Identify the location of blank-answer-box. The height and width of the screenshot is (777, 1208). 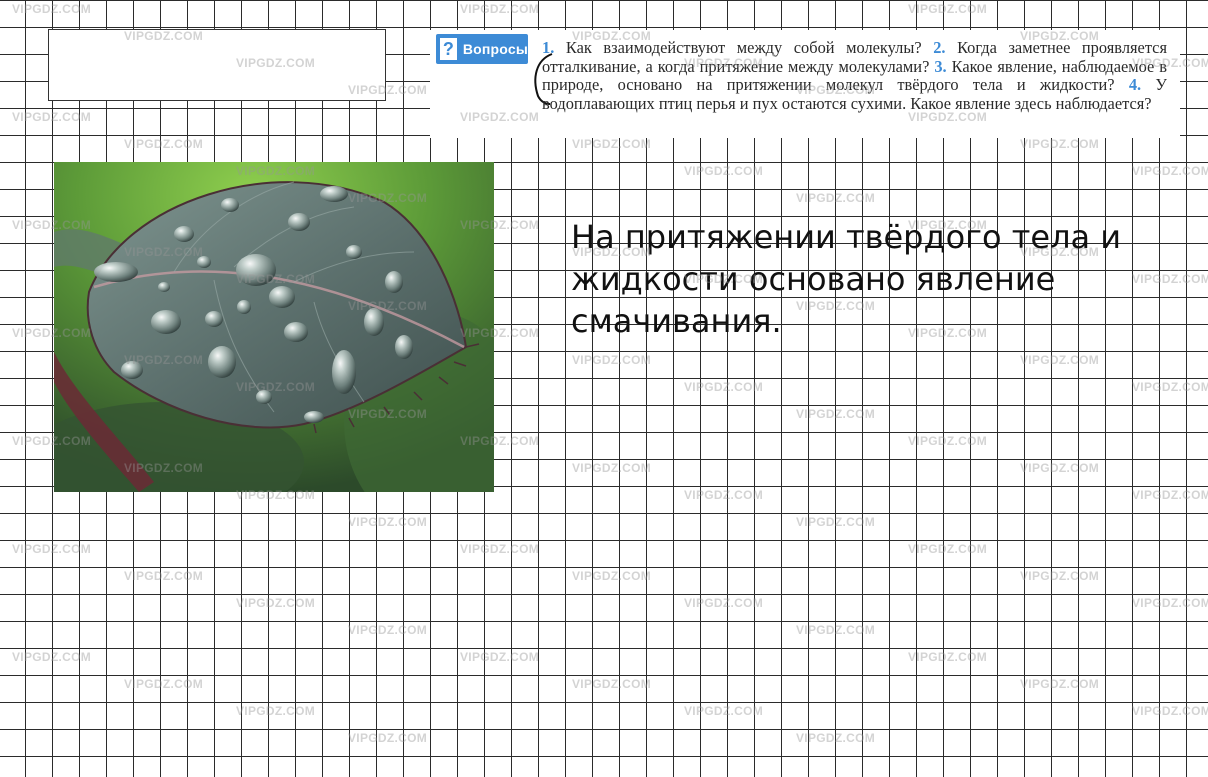
(217, 65).